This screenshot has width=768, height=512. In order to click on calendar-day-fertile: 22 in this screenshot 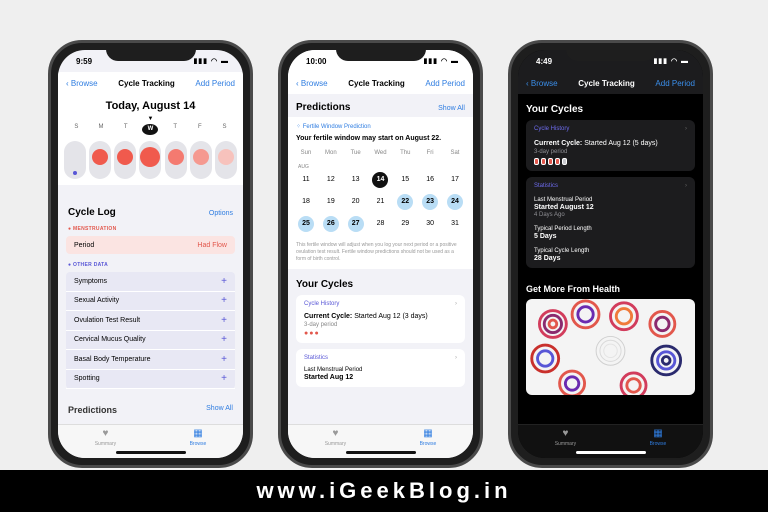, I will do `click(405, 202)`.